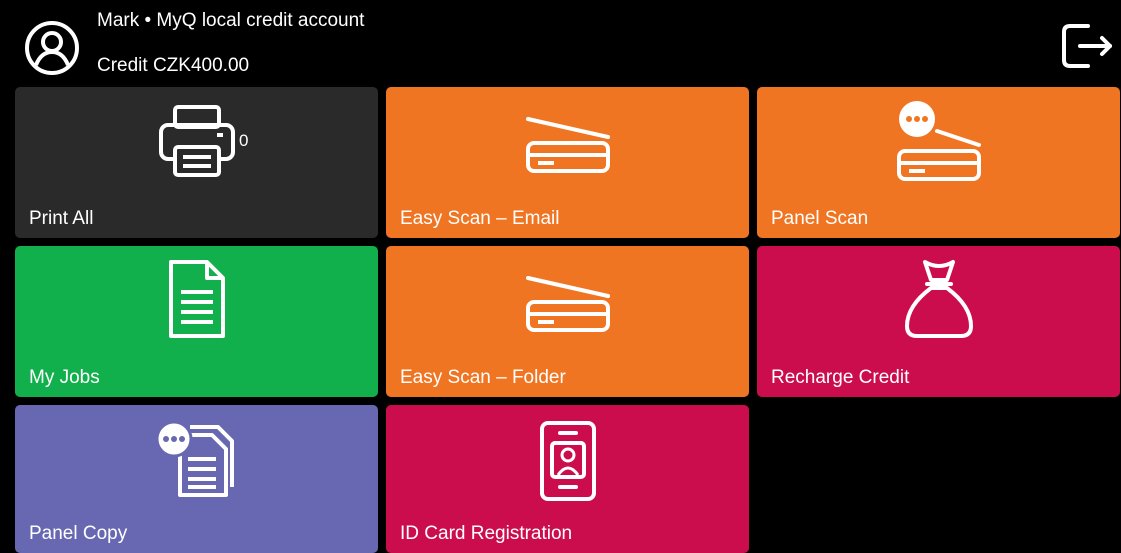 The image size is (1121, 553). Describe the element at coordinates (64, 377) in the screenshot. I see `tile-label: My Jobs` at that location.